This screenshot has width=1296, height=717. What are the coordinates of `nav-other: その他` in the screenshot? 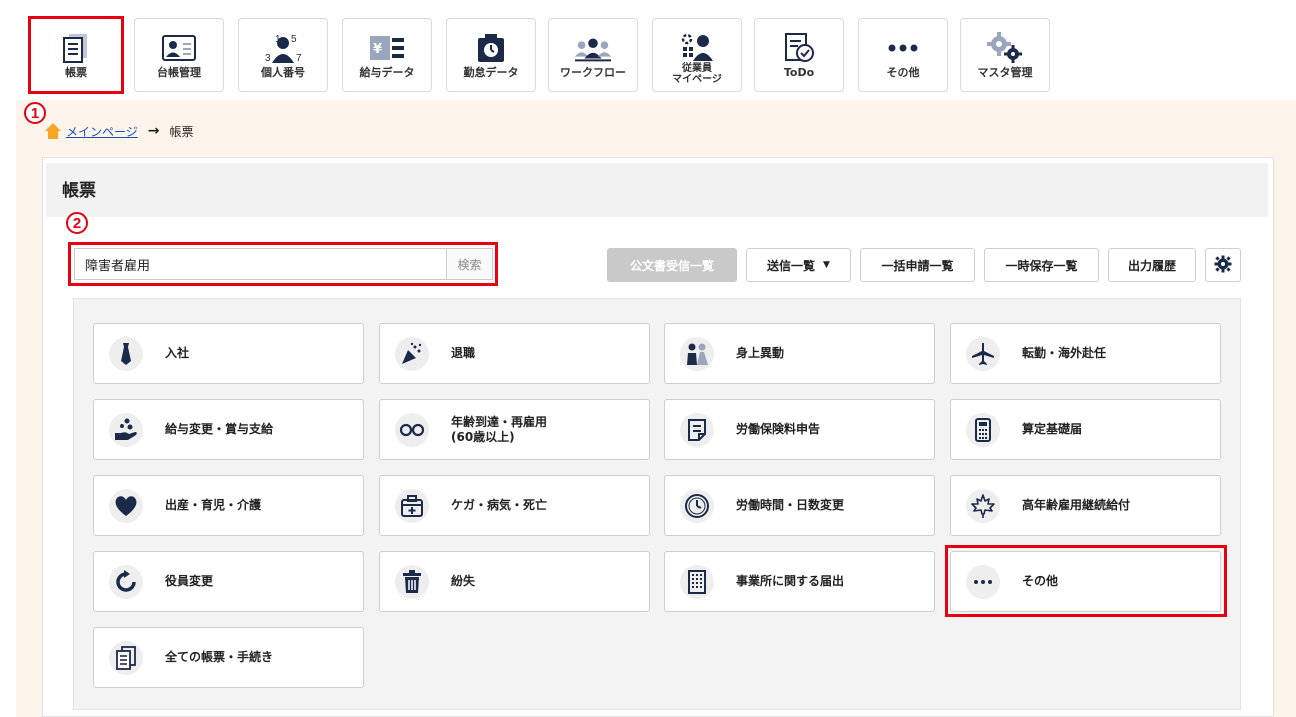 It's located at (903, 55).